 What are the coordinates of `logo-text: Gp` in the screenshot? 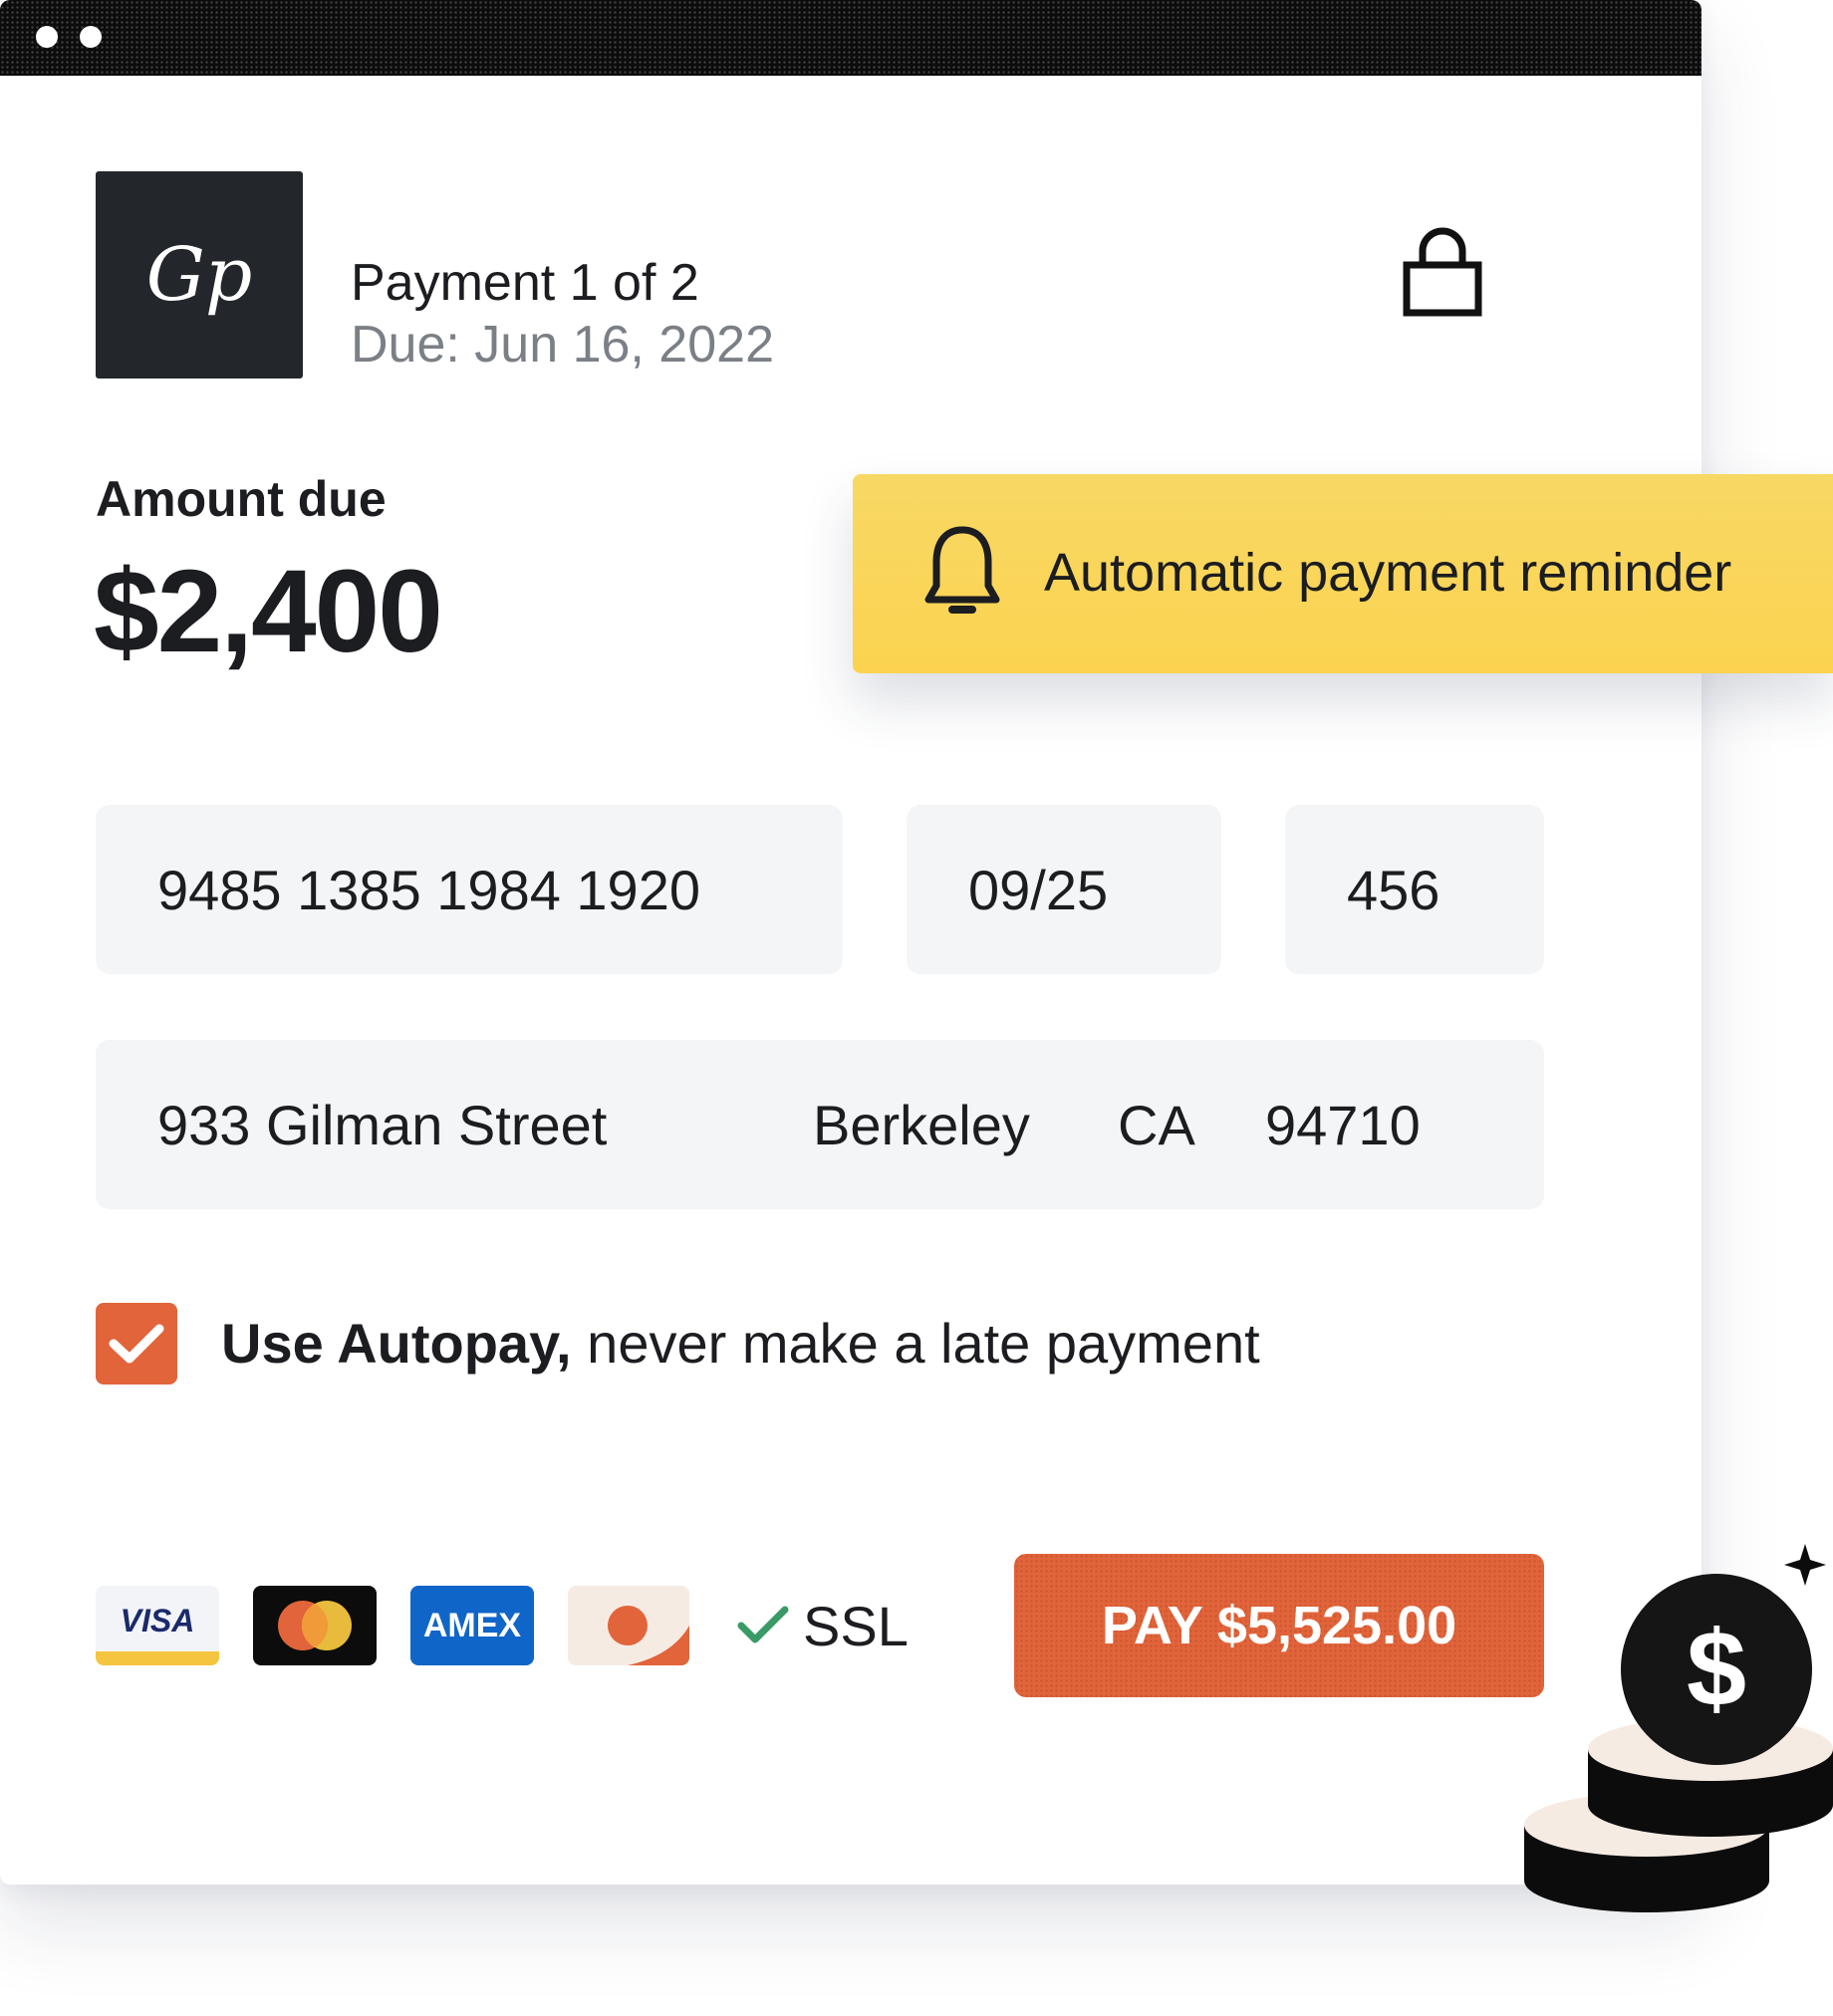 It's located at (199, 275).